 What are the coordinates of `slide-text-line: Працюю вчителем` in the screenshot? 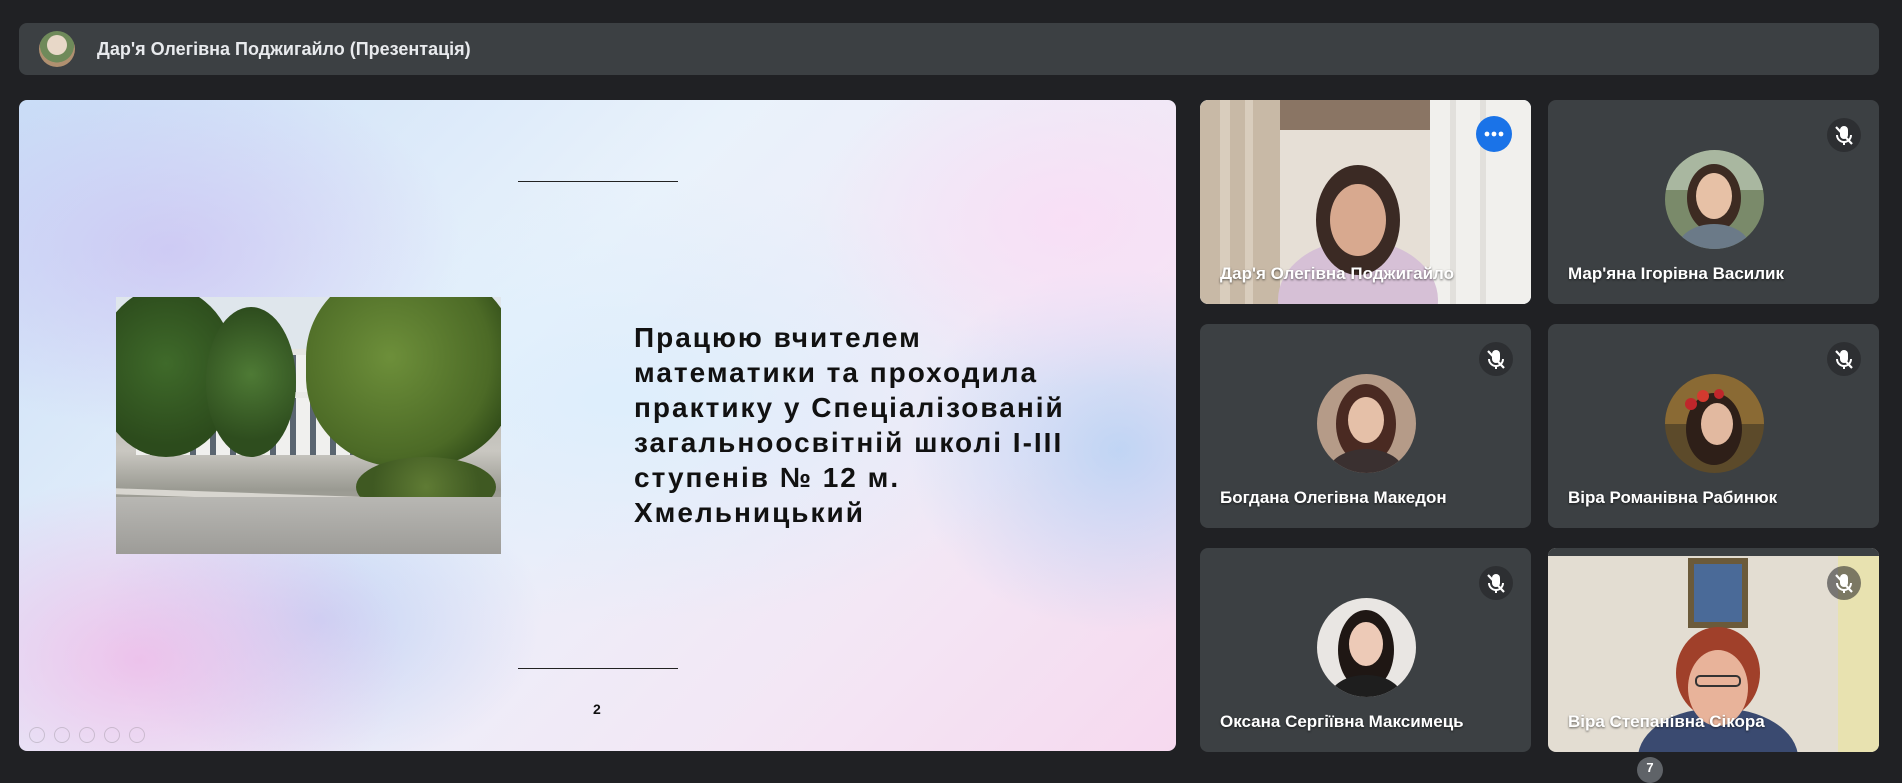 It's located at (778, 337).